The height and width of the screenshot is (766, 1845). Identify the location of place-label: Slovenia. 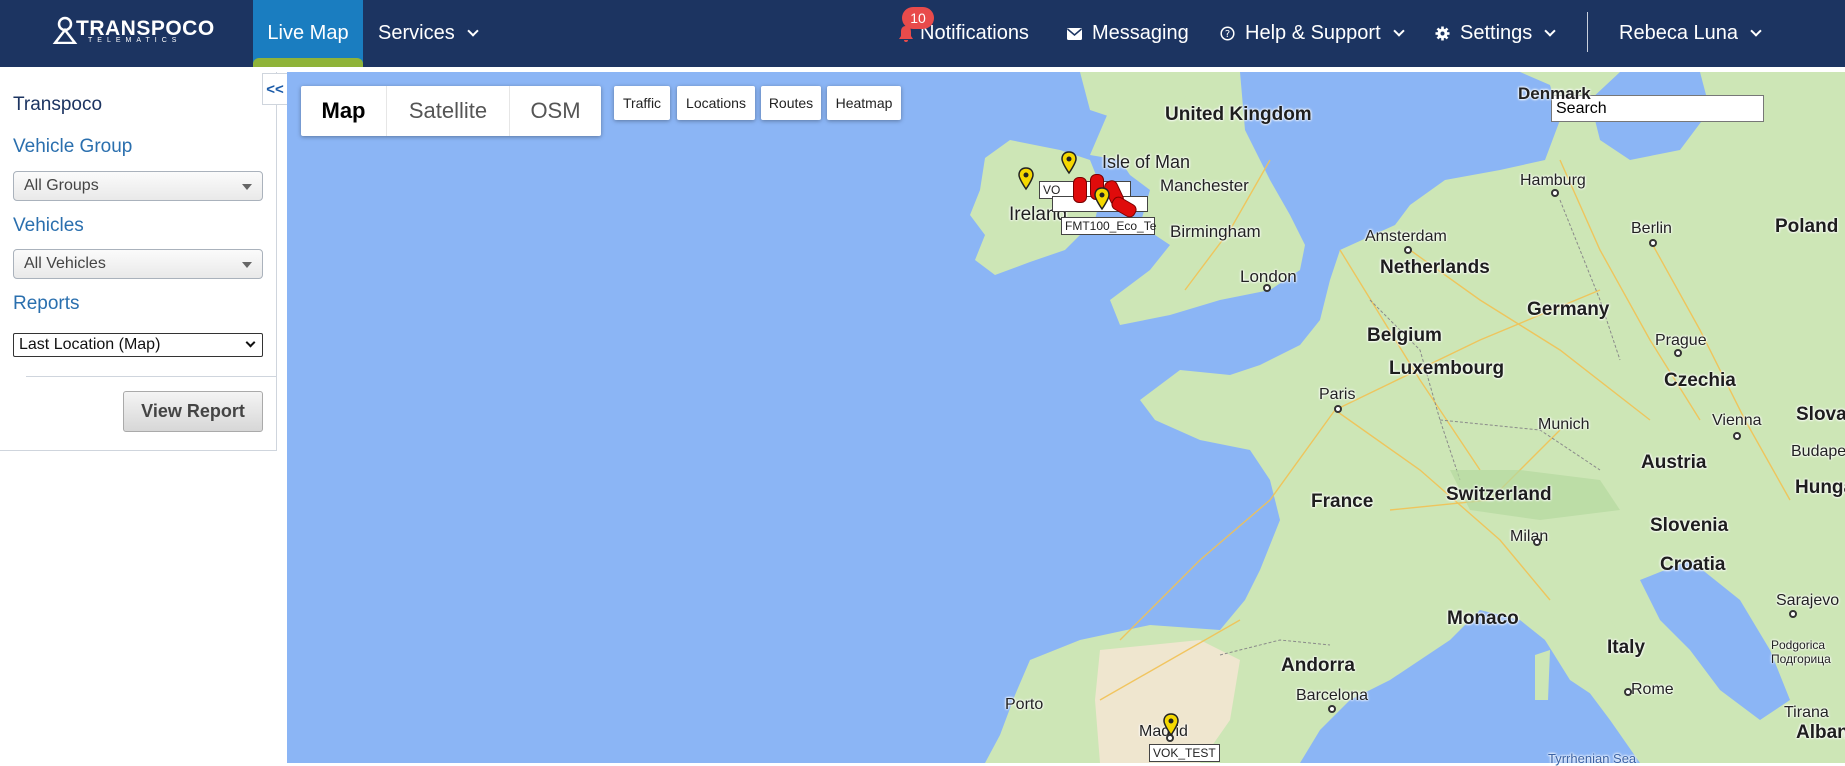
(1689, 525).